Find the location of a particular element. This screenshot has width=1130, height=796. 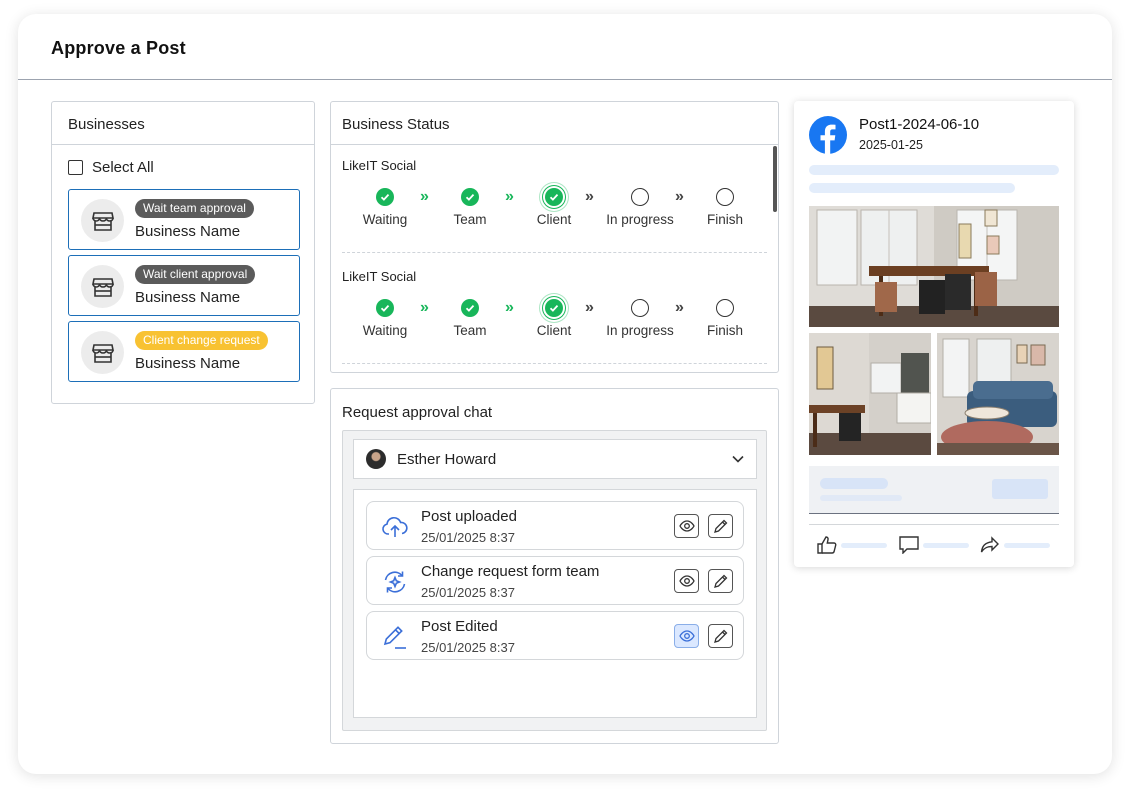

card-header: Approve a Post is located at coordinates (565, 47).